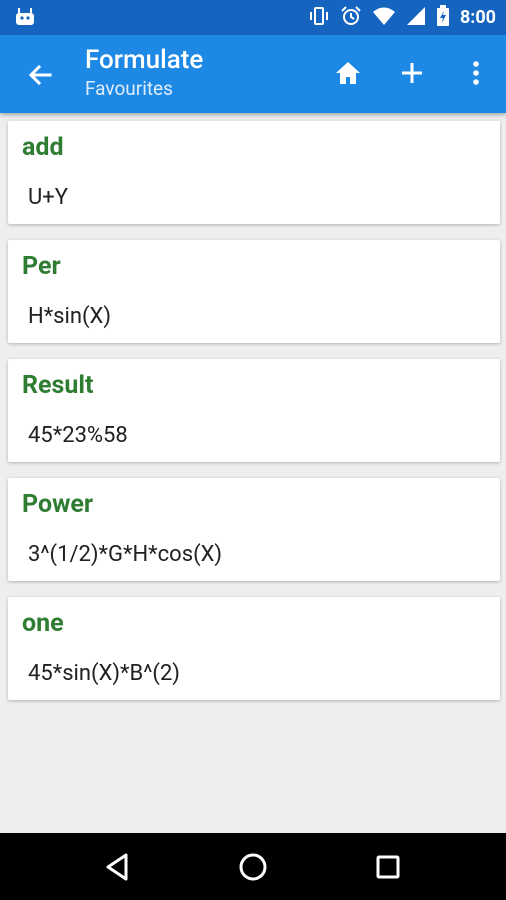  I want to click on formula-card-power: Power 3^(1/2)*G*H*cos(X), so click(254, 529).